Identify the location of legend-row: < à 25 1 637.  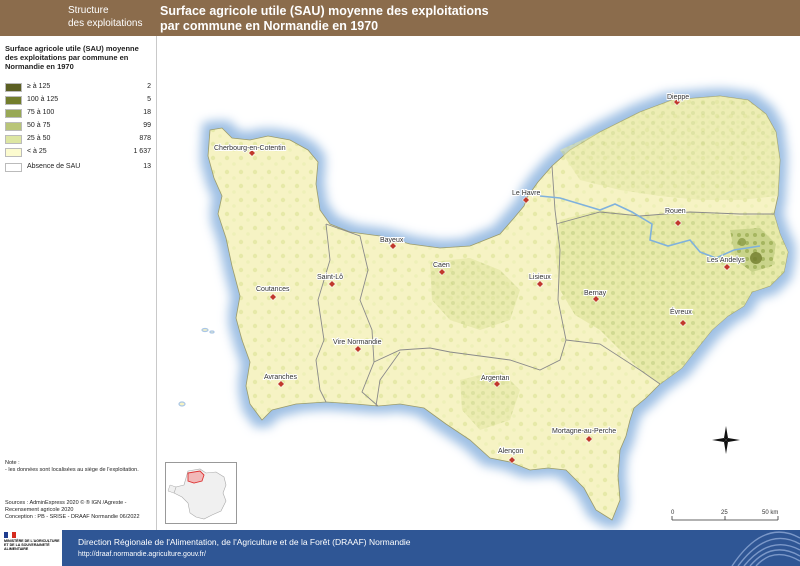
(79, 152).